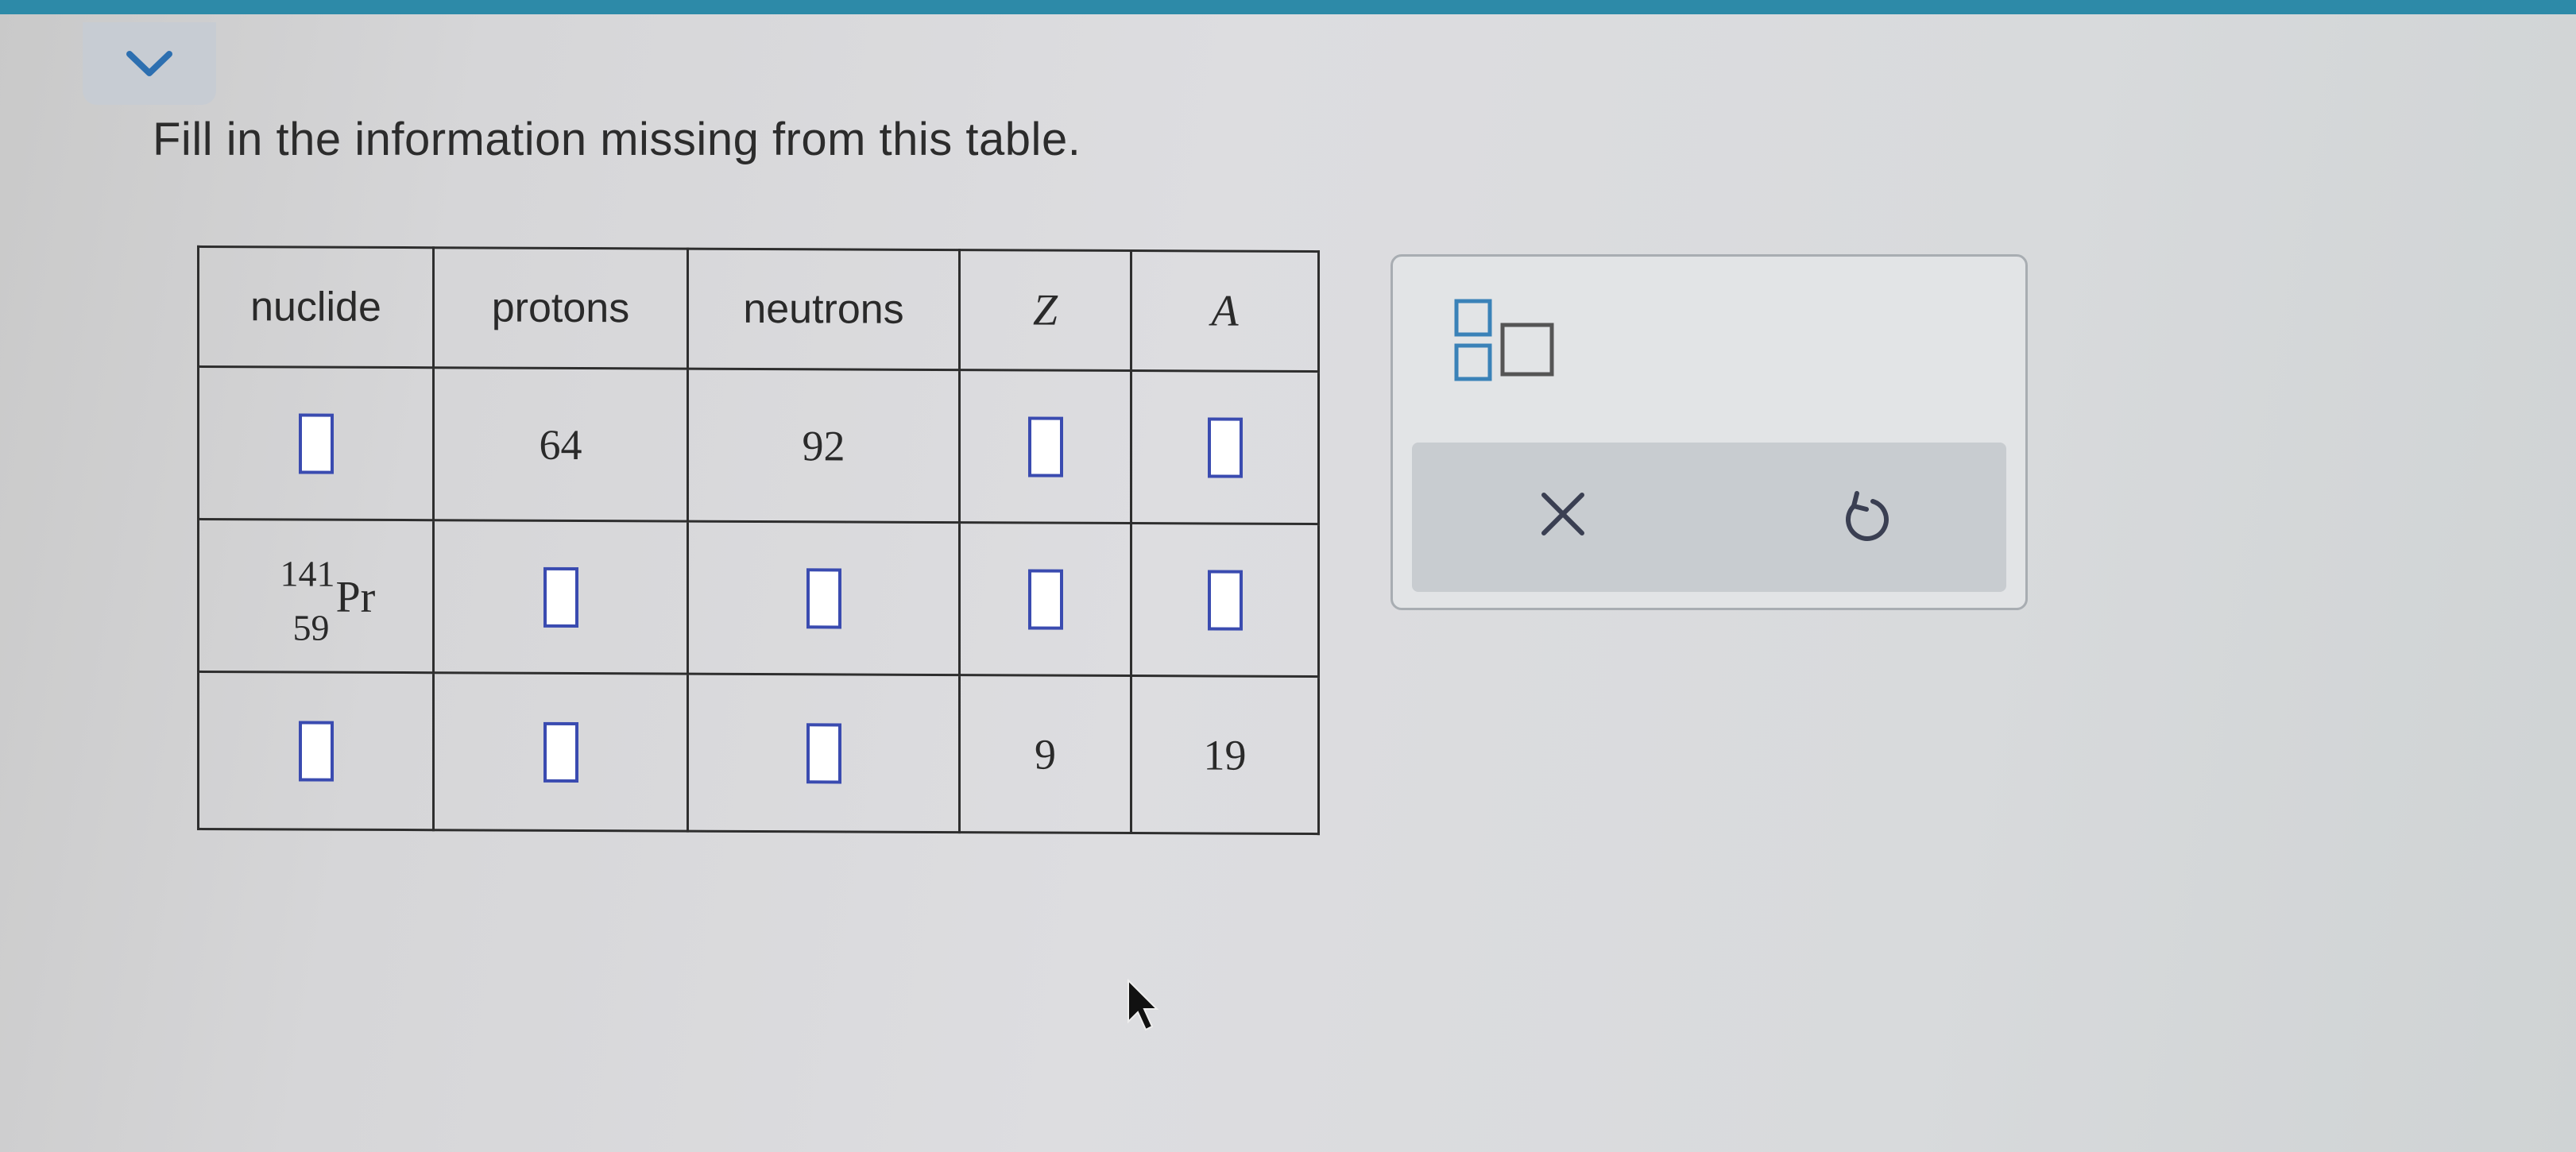  Describe the element at coordinates (823, 310) in the screenshot. I see `header-neutrons: neutrons` at that location.